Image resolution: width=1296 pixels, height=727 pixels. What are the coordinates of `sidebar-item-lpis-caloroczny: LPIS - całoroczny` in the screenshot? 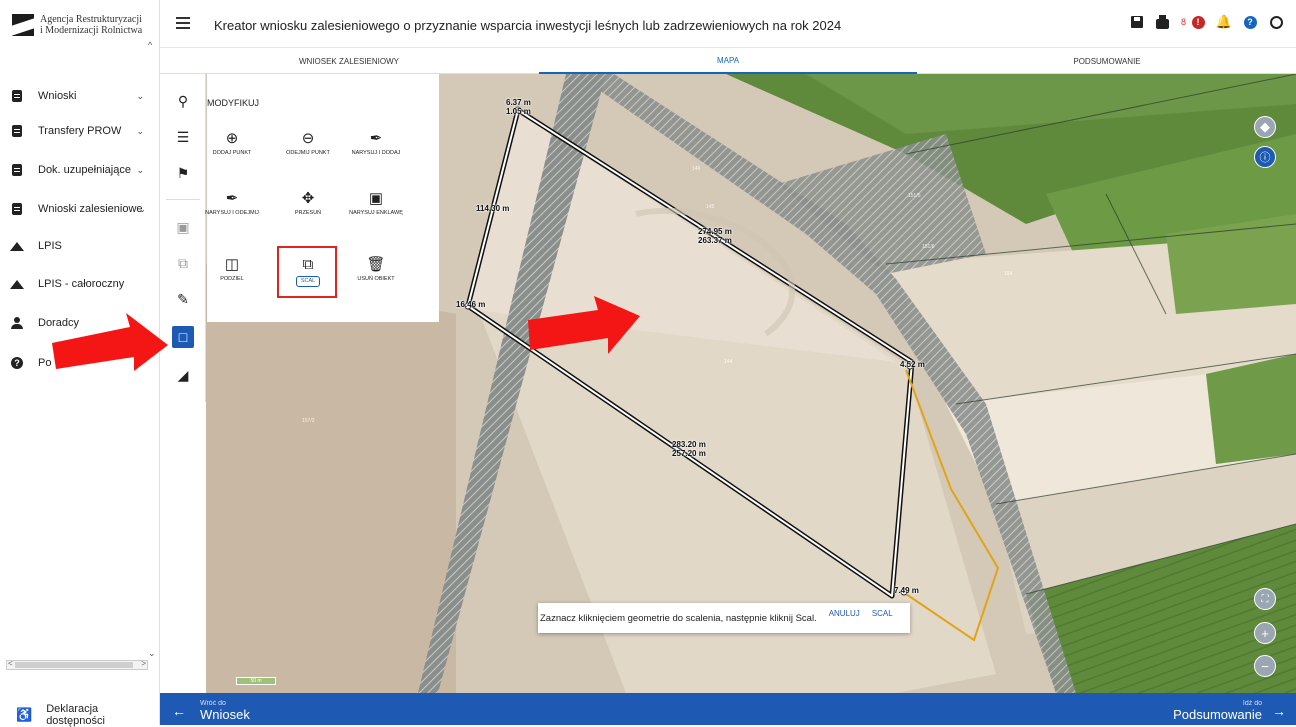 It's located at (80, 284).